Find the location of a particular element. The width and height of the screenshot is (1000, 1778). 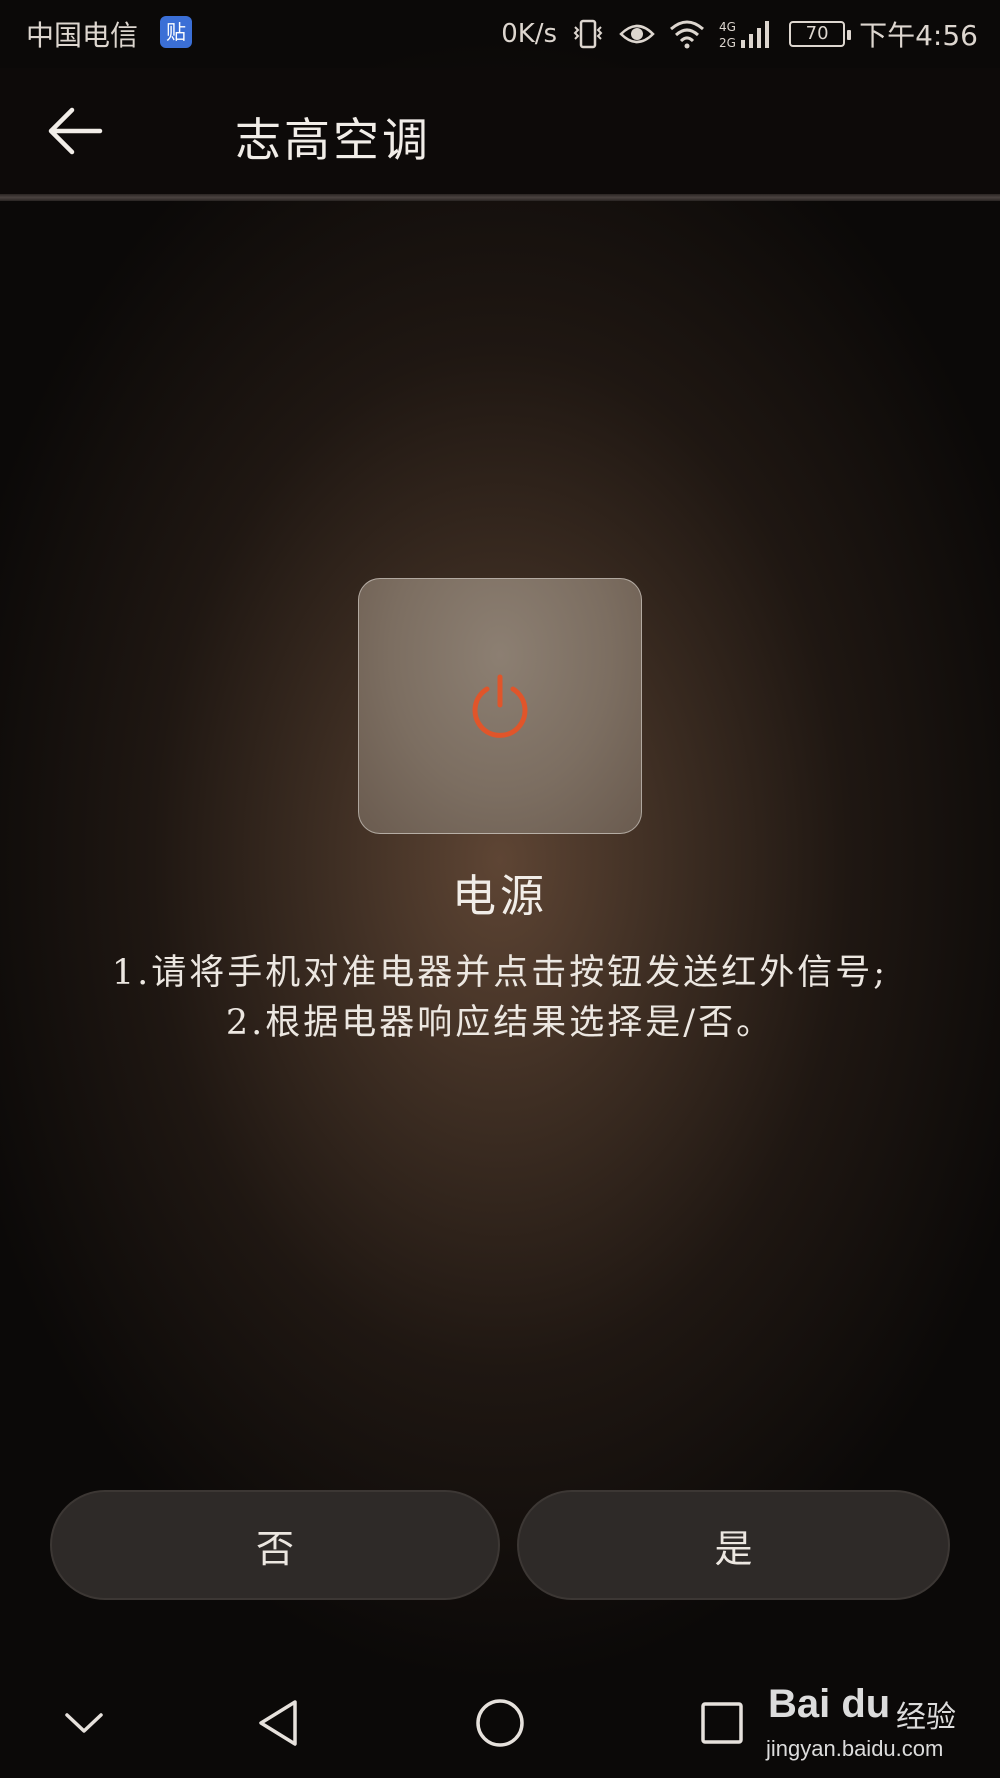

back-button is located at coordinates (75, 131).